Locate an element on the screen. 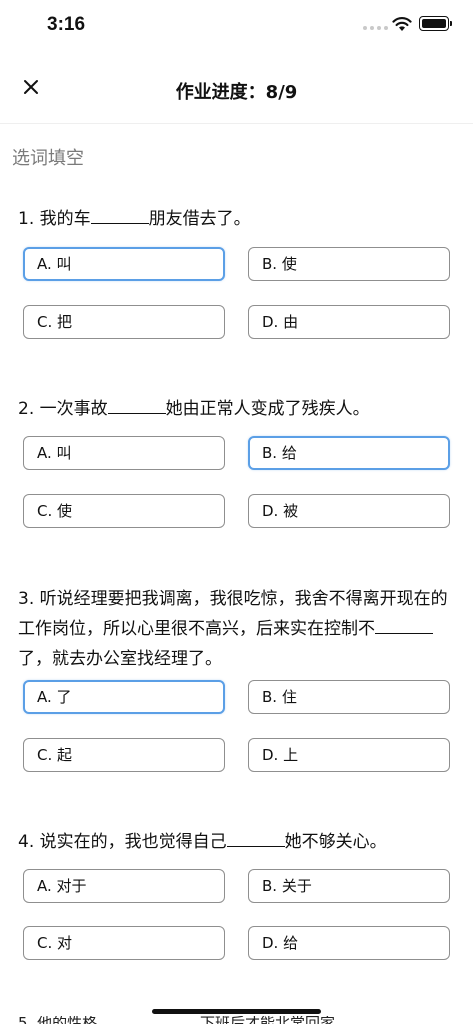 The height and width of the screenshot is (1024, 473). nav-bar: 作业进度：8/9 is located at coordinates (236, 92).